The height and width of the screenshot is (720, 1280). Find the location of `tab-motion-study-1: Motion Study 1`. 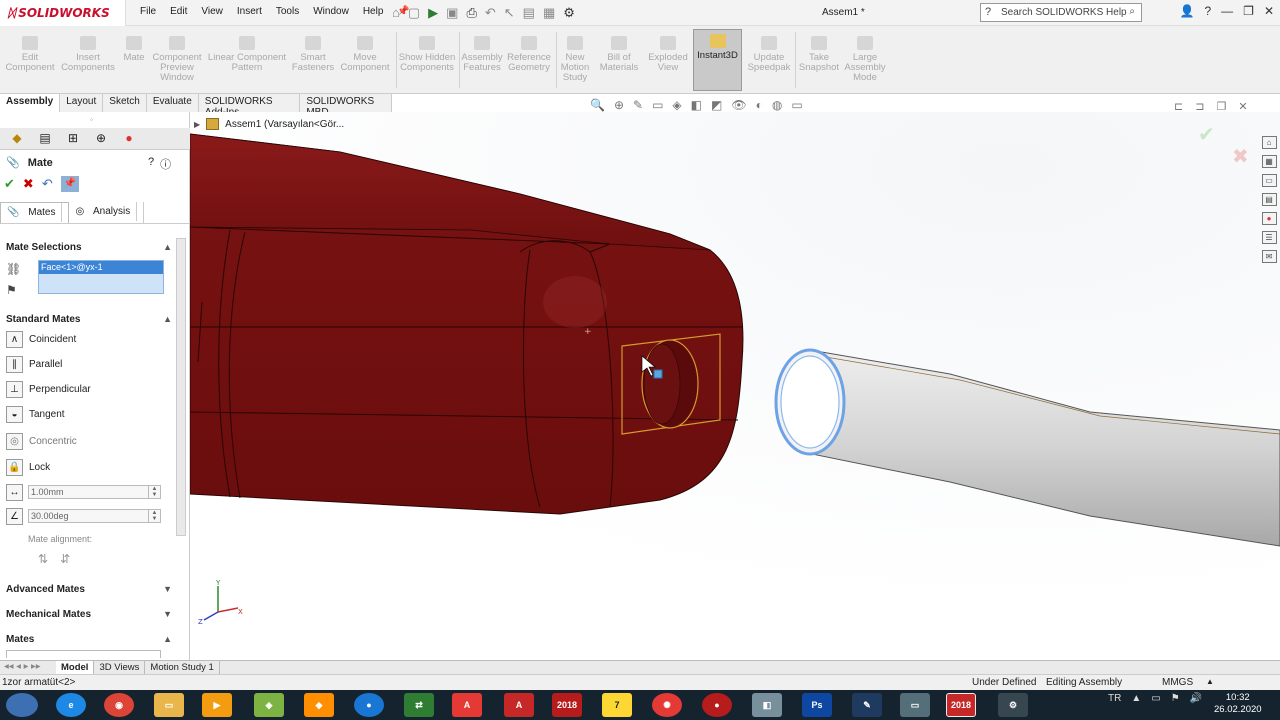

tab-motion-study-1: Motion Study 1 is located at coordinates (182, 668).